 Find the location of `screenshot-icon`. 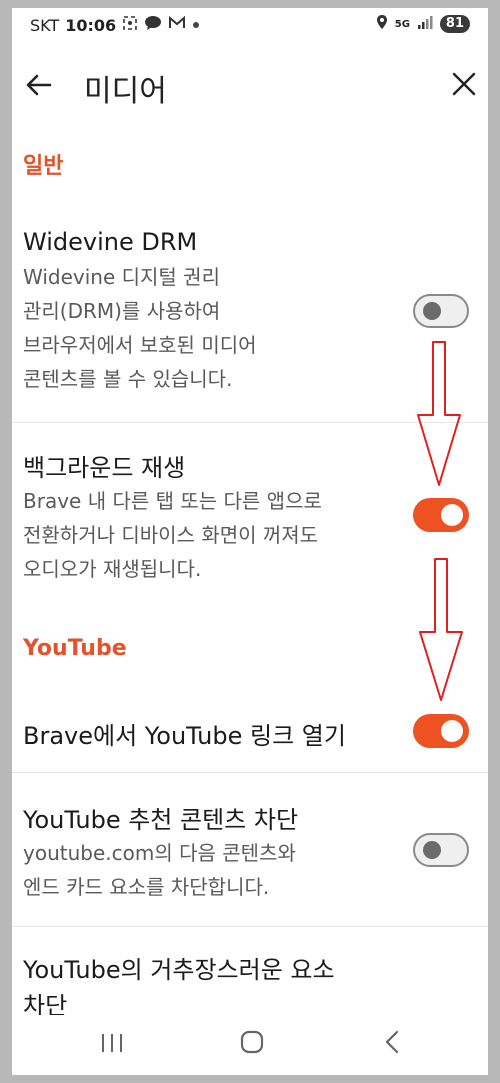

screenshot-icon is located at coordinates (130, 25).